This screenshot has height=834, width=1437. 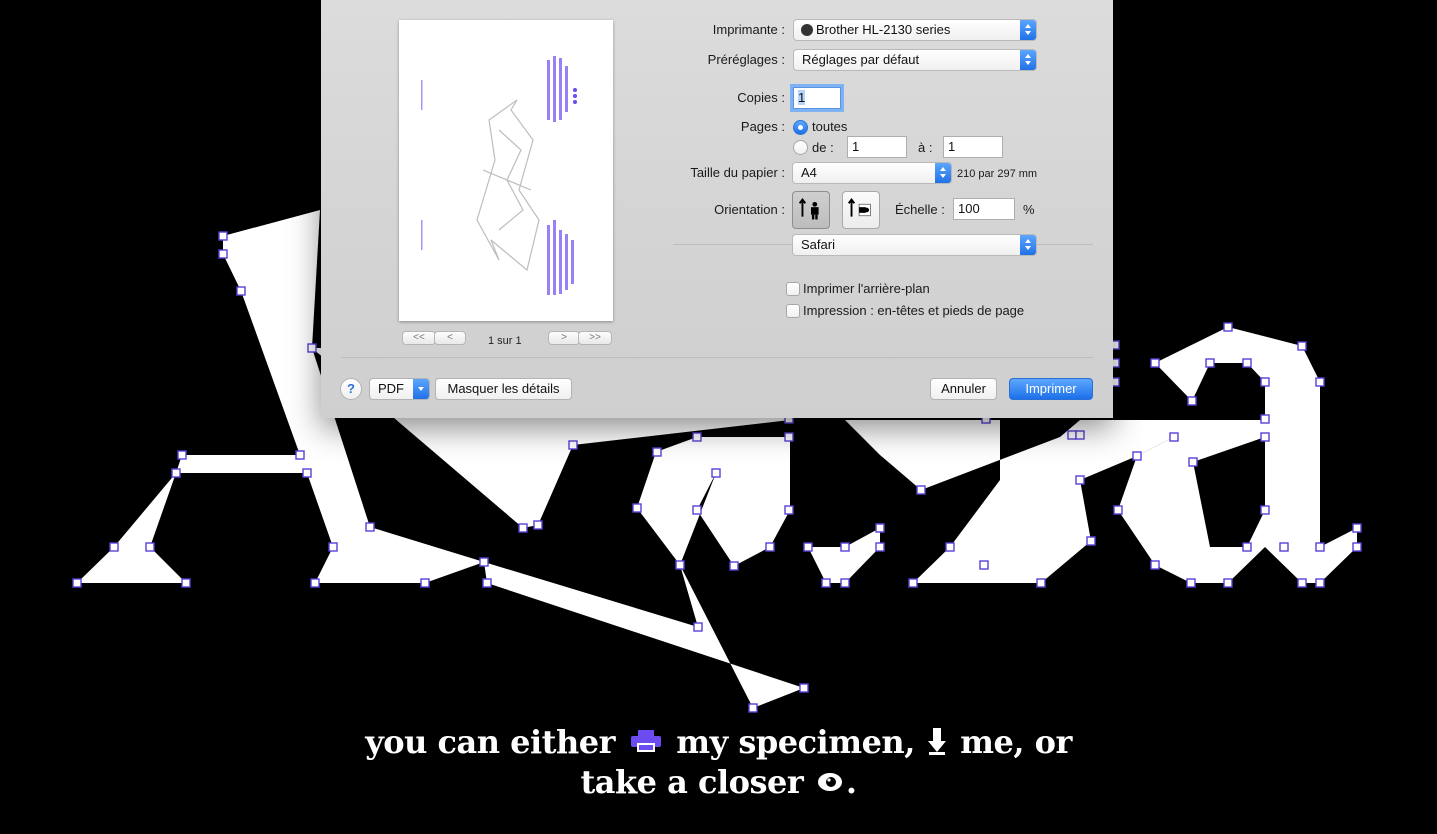 I want to click on scale-unit: %, so click(x=1029, y=209).